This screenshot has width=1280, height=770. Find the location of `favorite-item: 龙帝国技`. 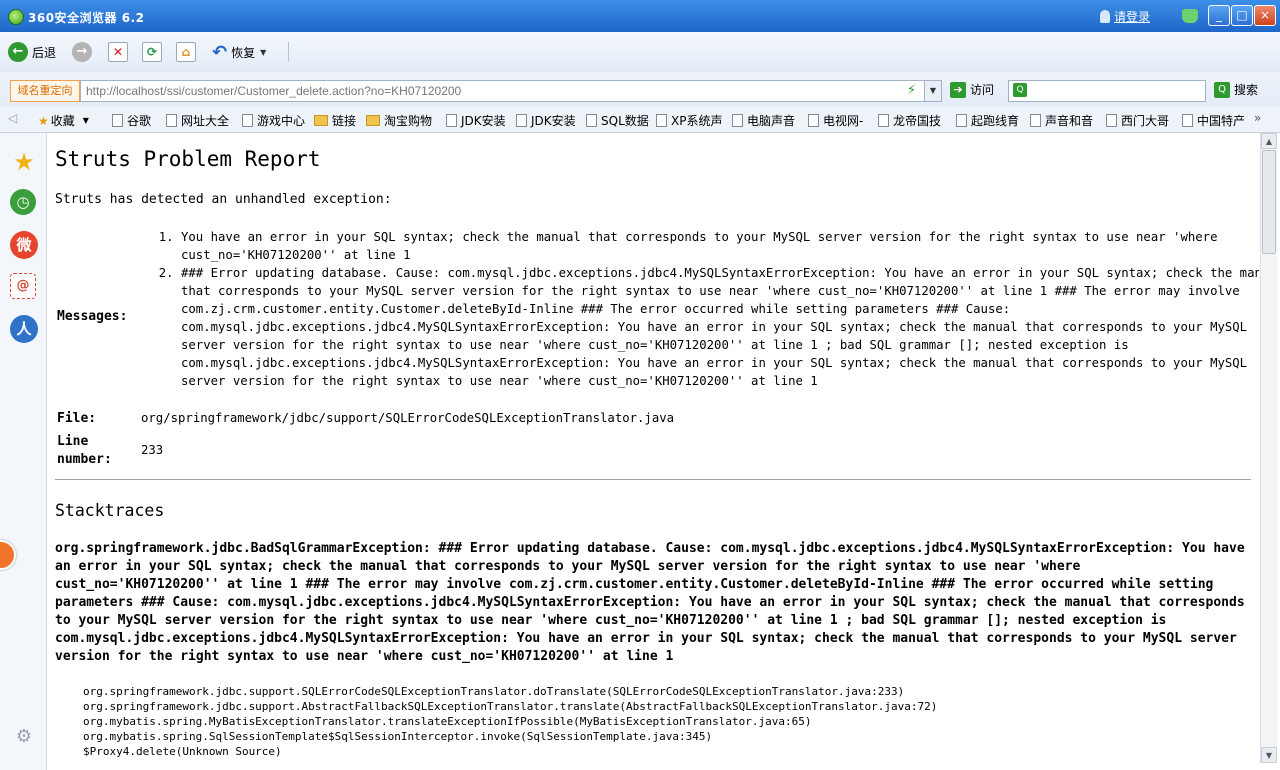

favorite-item: 龙帝国技 is located at coordinates (909, 120).